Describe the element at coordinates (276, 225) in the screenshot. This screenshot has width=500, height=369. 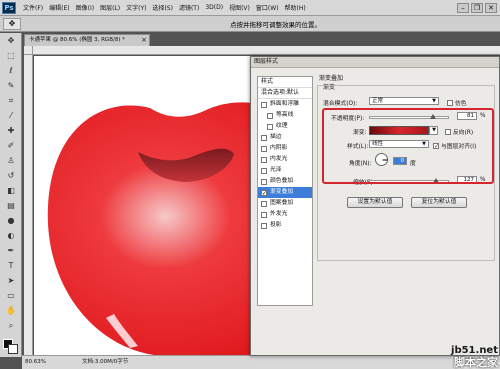
I see `style-item-label: 投影` at that location.